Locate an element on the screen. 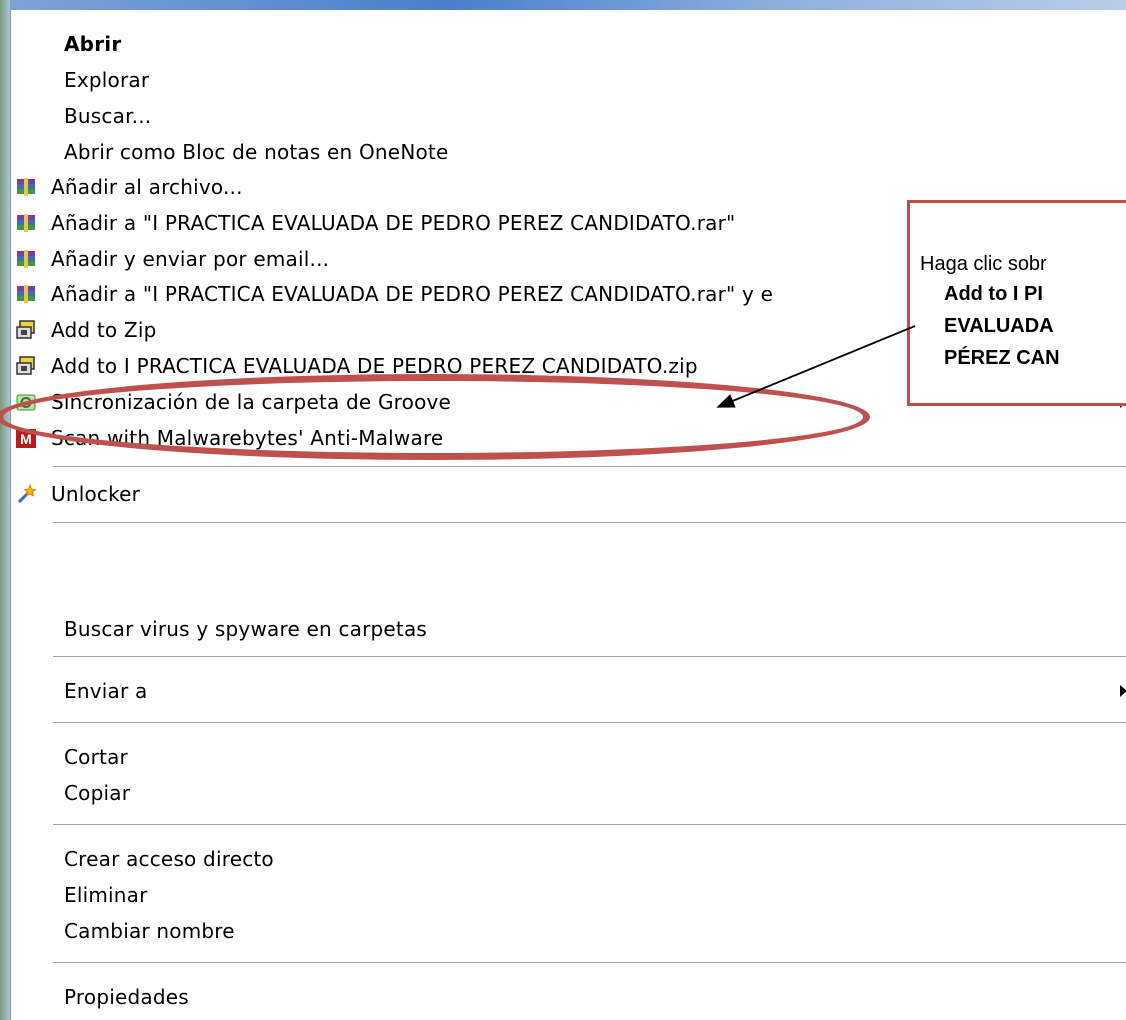 The width and height of the screenshot is (1126, 1020). annotation-arrow is located at coordinates (816, 366).